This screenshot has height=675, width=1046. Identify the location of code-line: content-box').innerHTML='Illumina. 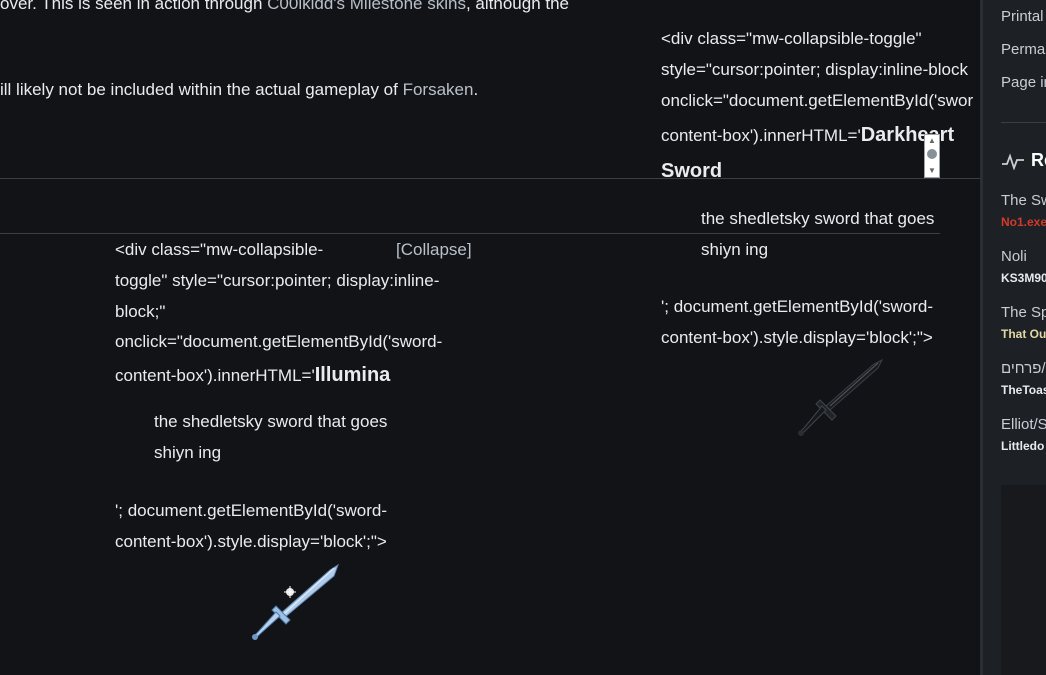
(252, 375).